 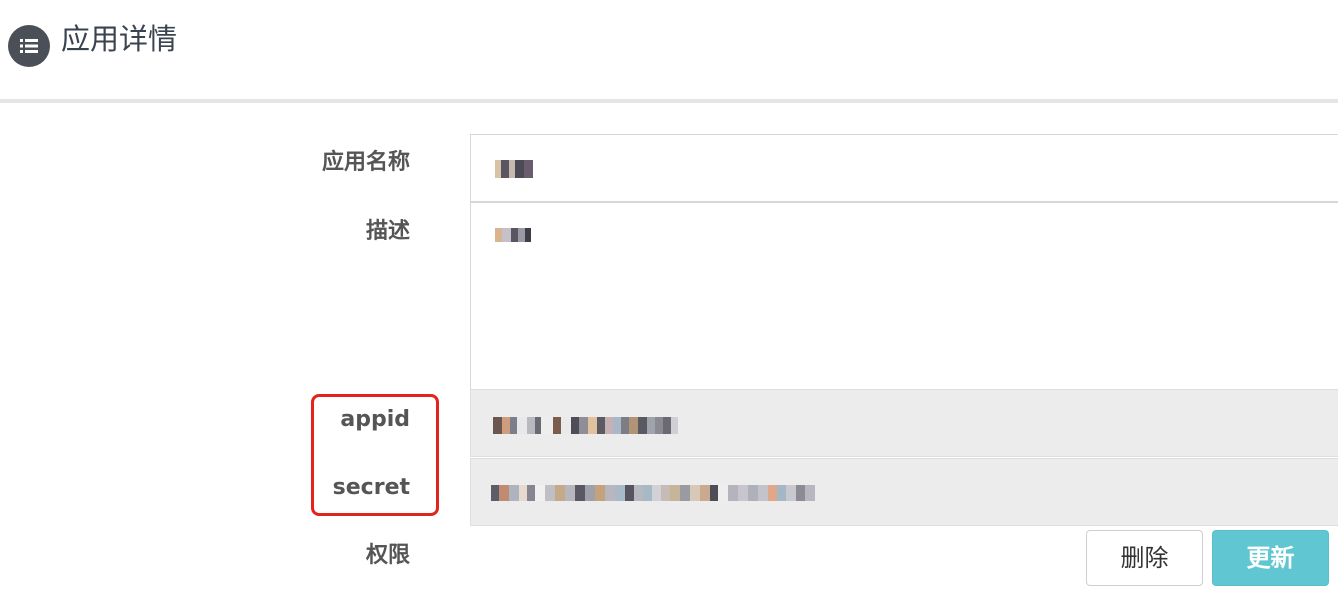 What do you see at coordinates (119, 39) in the screenshot?
I see `page-title: 应用详情` at bounding box center [119, 39].